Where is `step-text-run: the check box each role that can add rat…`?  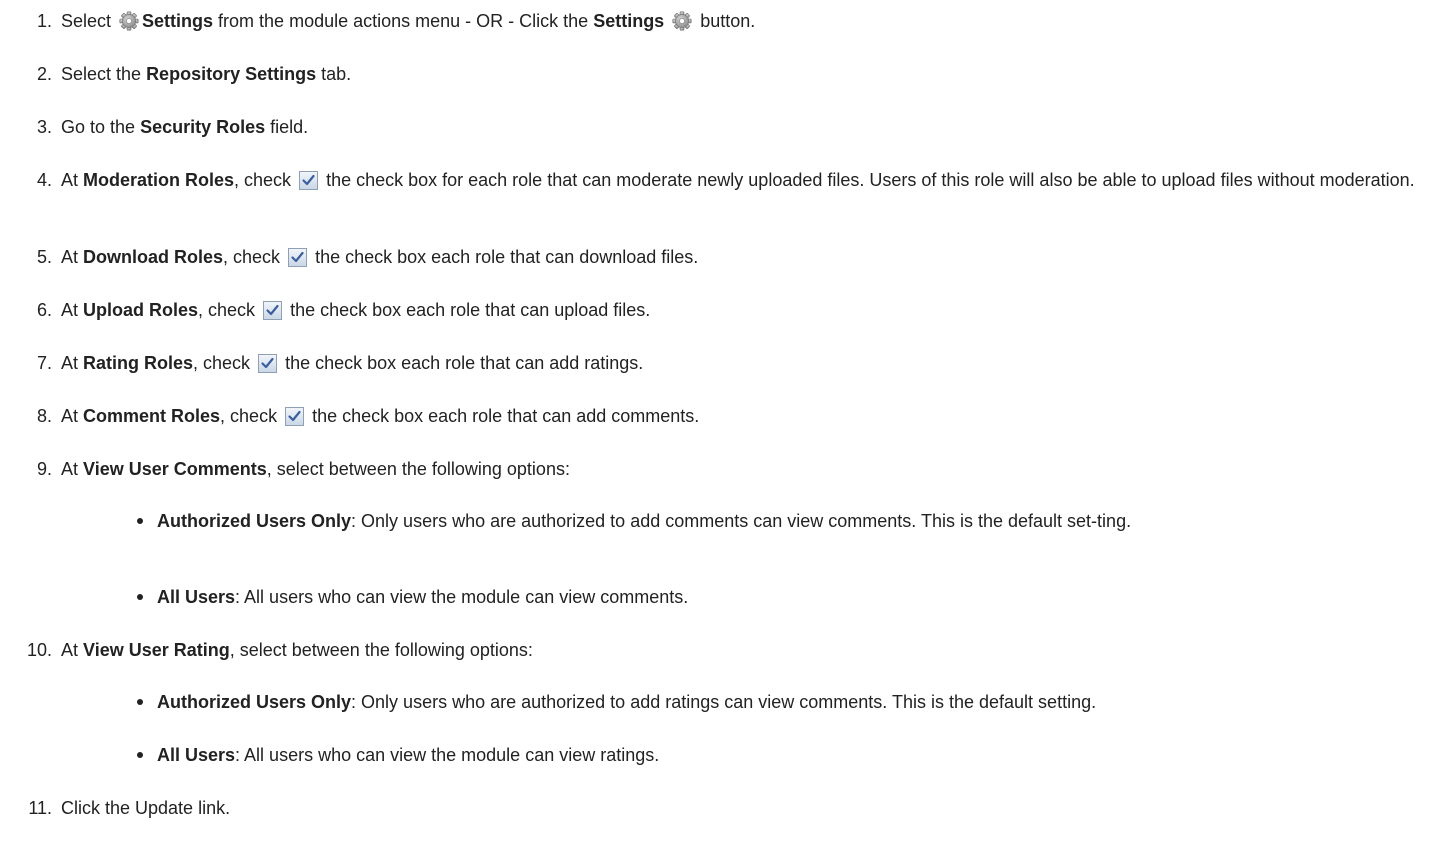
step-text-run: the check box each role that can add rat… is located at coordinates (462, 363).